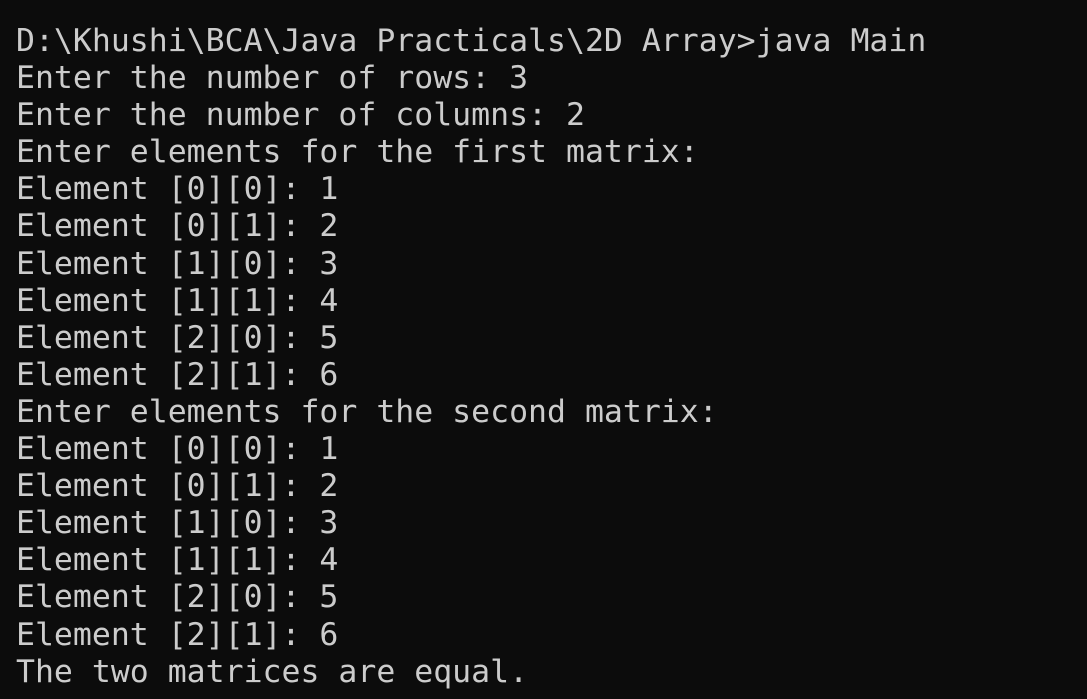  Describe the element at coordinates (177, 226) in the screenshot. I see `first-matrix-element: Element [0][1]: 2` at that location.